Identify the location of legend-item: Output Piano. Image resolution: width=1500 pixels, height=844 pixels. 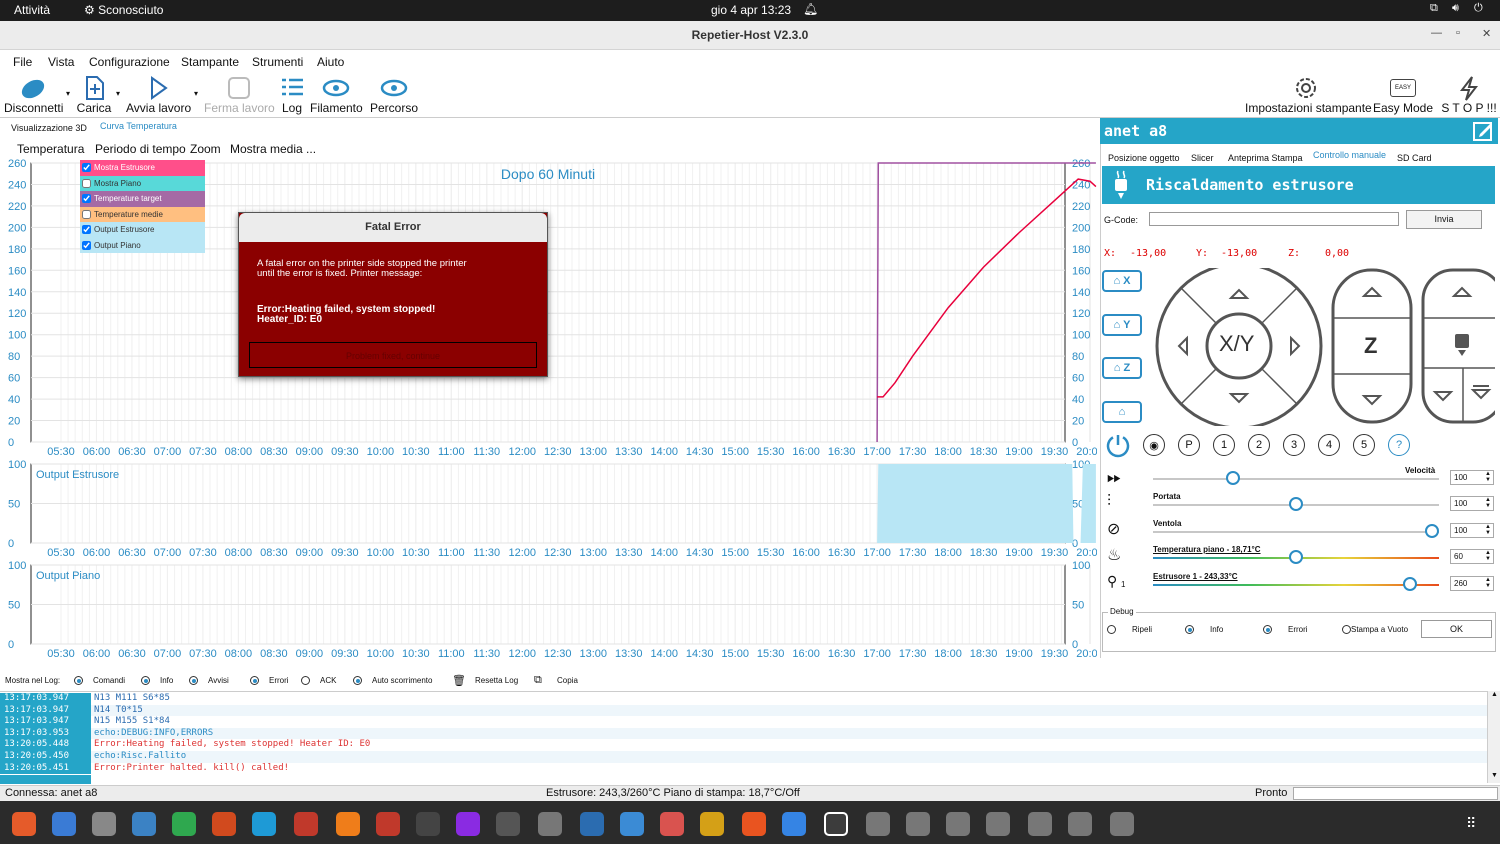
(142, 245).